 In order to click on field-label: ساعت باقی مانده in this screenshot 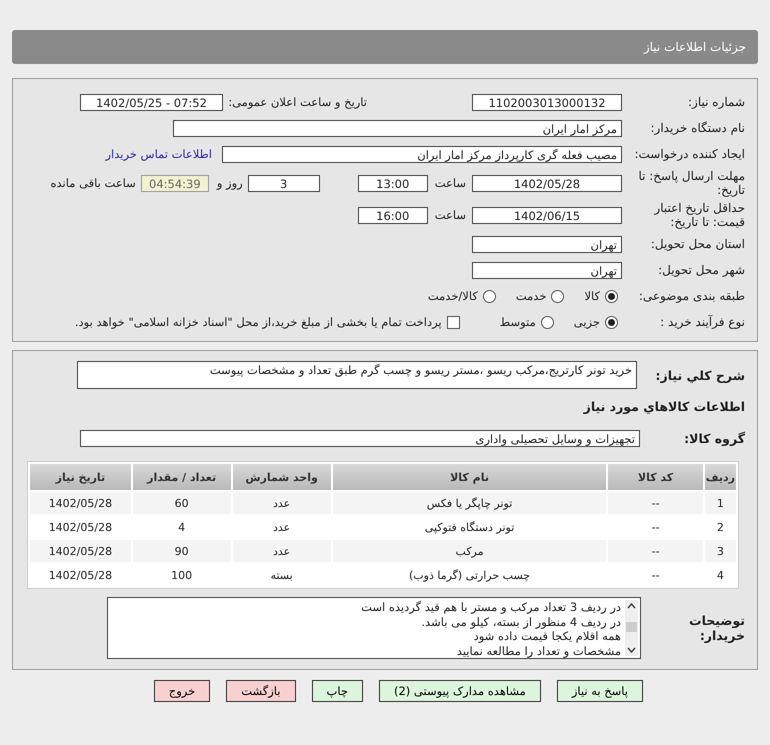, I will do `click(93, 183)`.